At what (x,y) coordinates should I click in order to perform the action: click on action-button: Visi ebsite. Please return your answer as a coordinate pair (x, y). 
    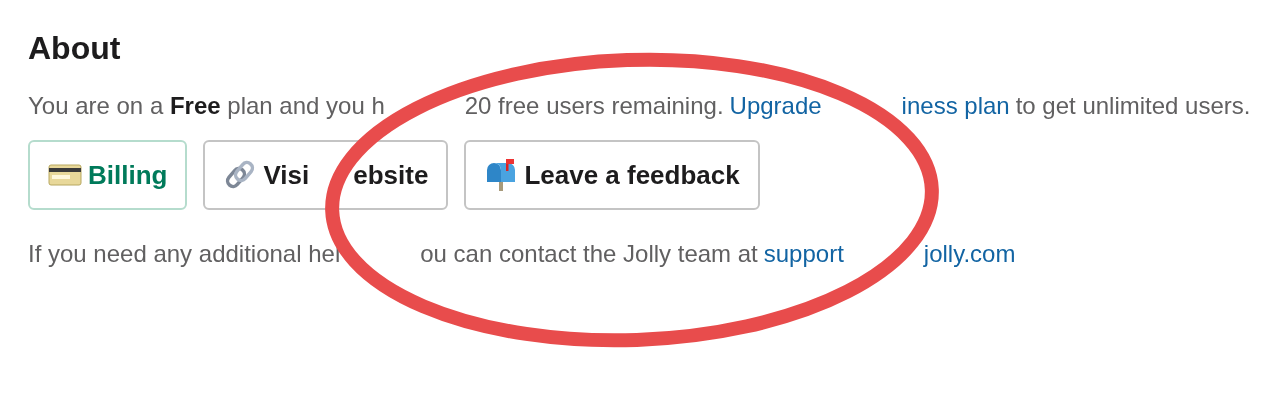
    Looking at the image, I should click on (326, 175).